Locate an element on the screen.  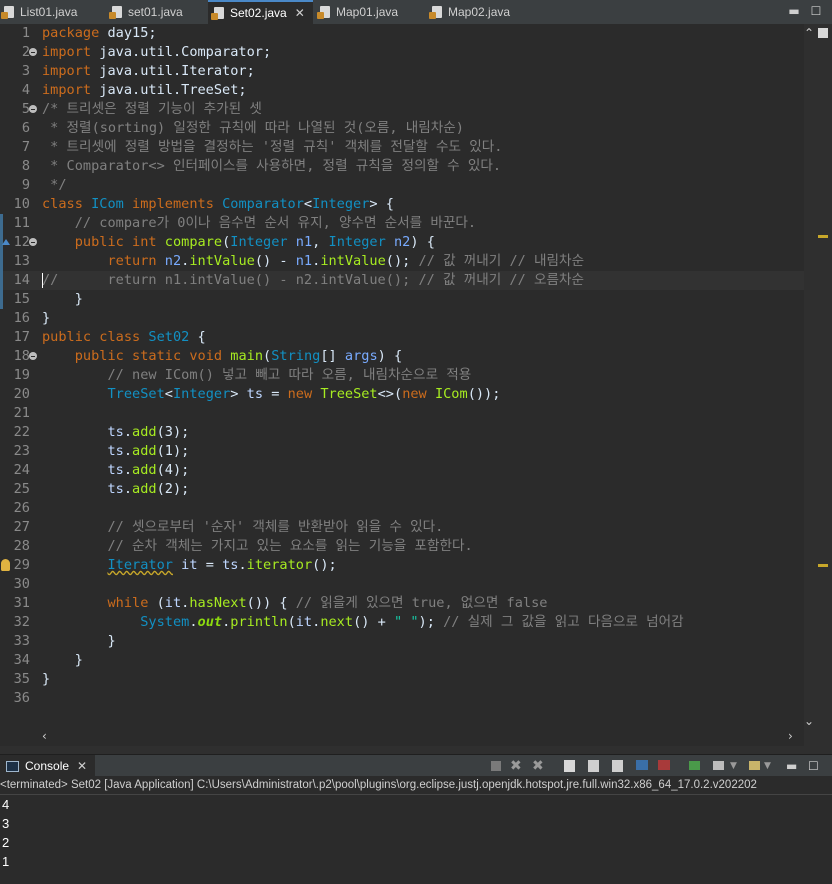
override-indicator-icon is located at coordinates (6, 242).